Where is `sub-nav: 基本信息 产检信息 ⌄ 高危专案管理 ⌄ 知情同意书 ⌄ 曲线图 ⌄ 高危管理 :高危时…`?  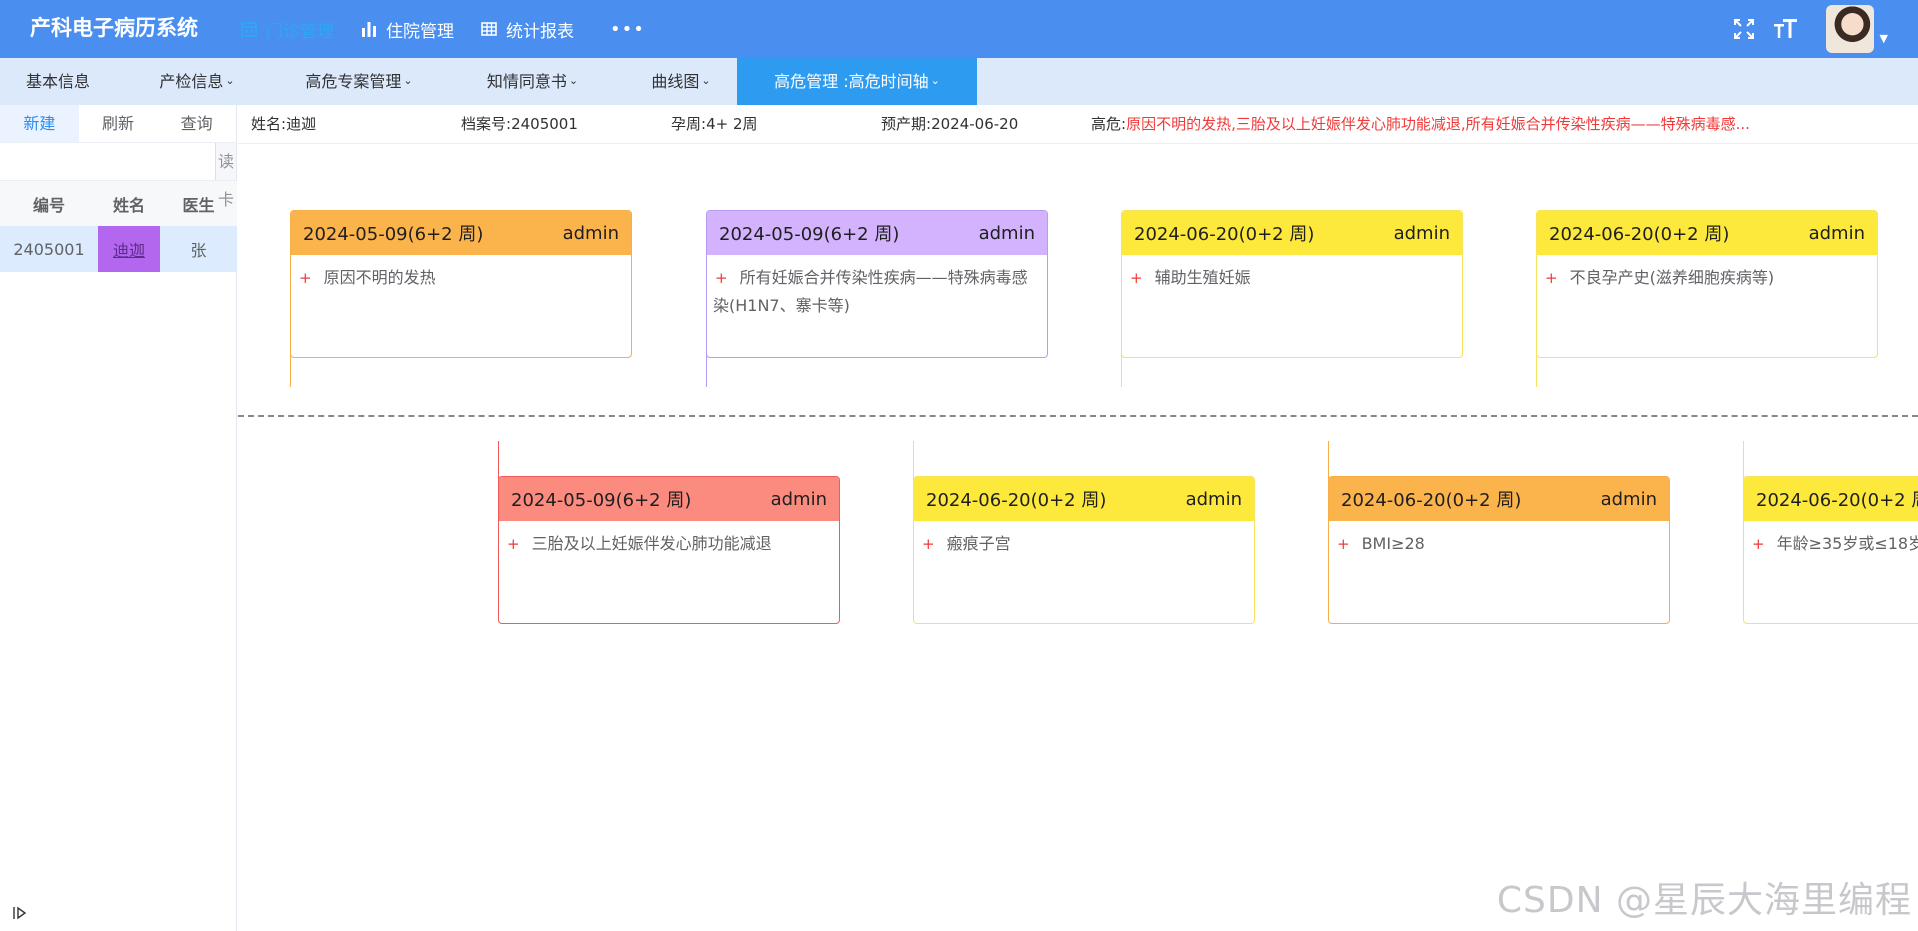
sub-nav: 基本信息 产检信息 ⌄ 高危专案管理 ⌄ 知情同意书 ⌄ 曲线图 ⌄ 高危管理 :高危时… is located at coordinates (959, 81).